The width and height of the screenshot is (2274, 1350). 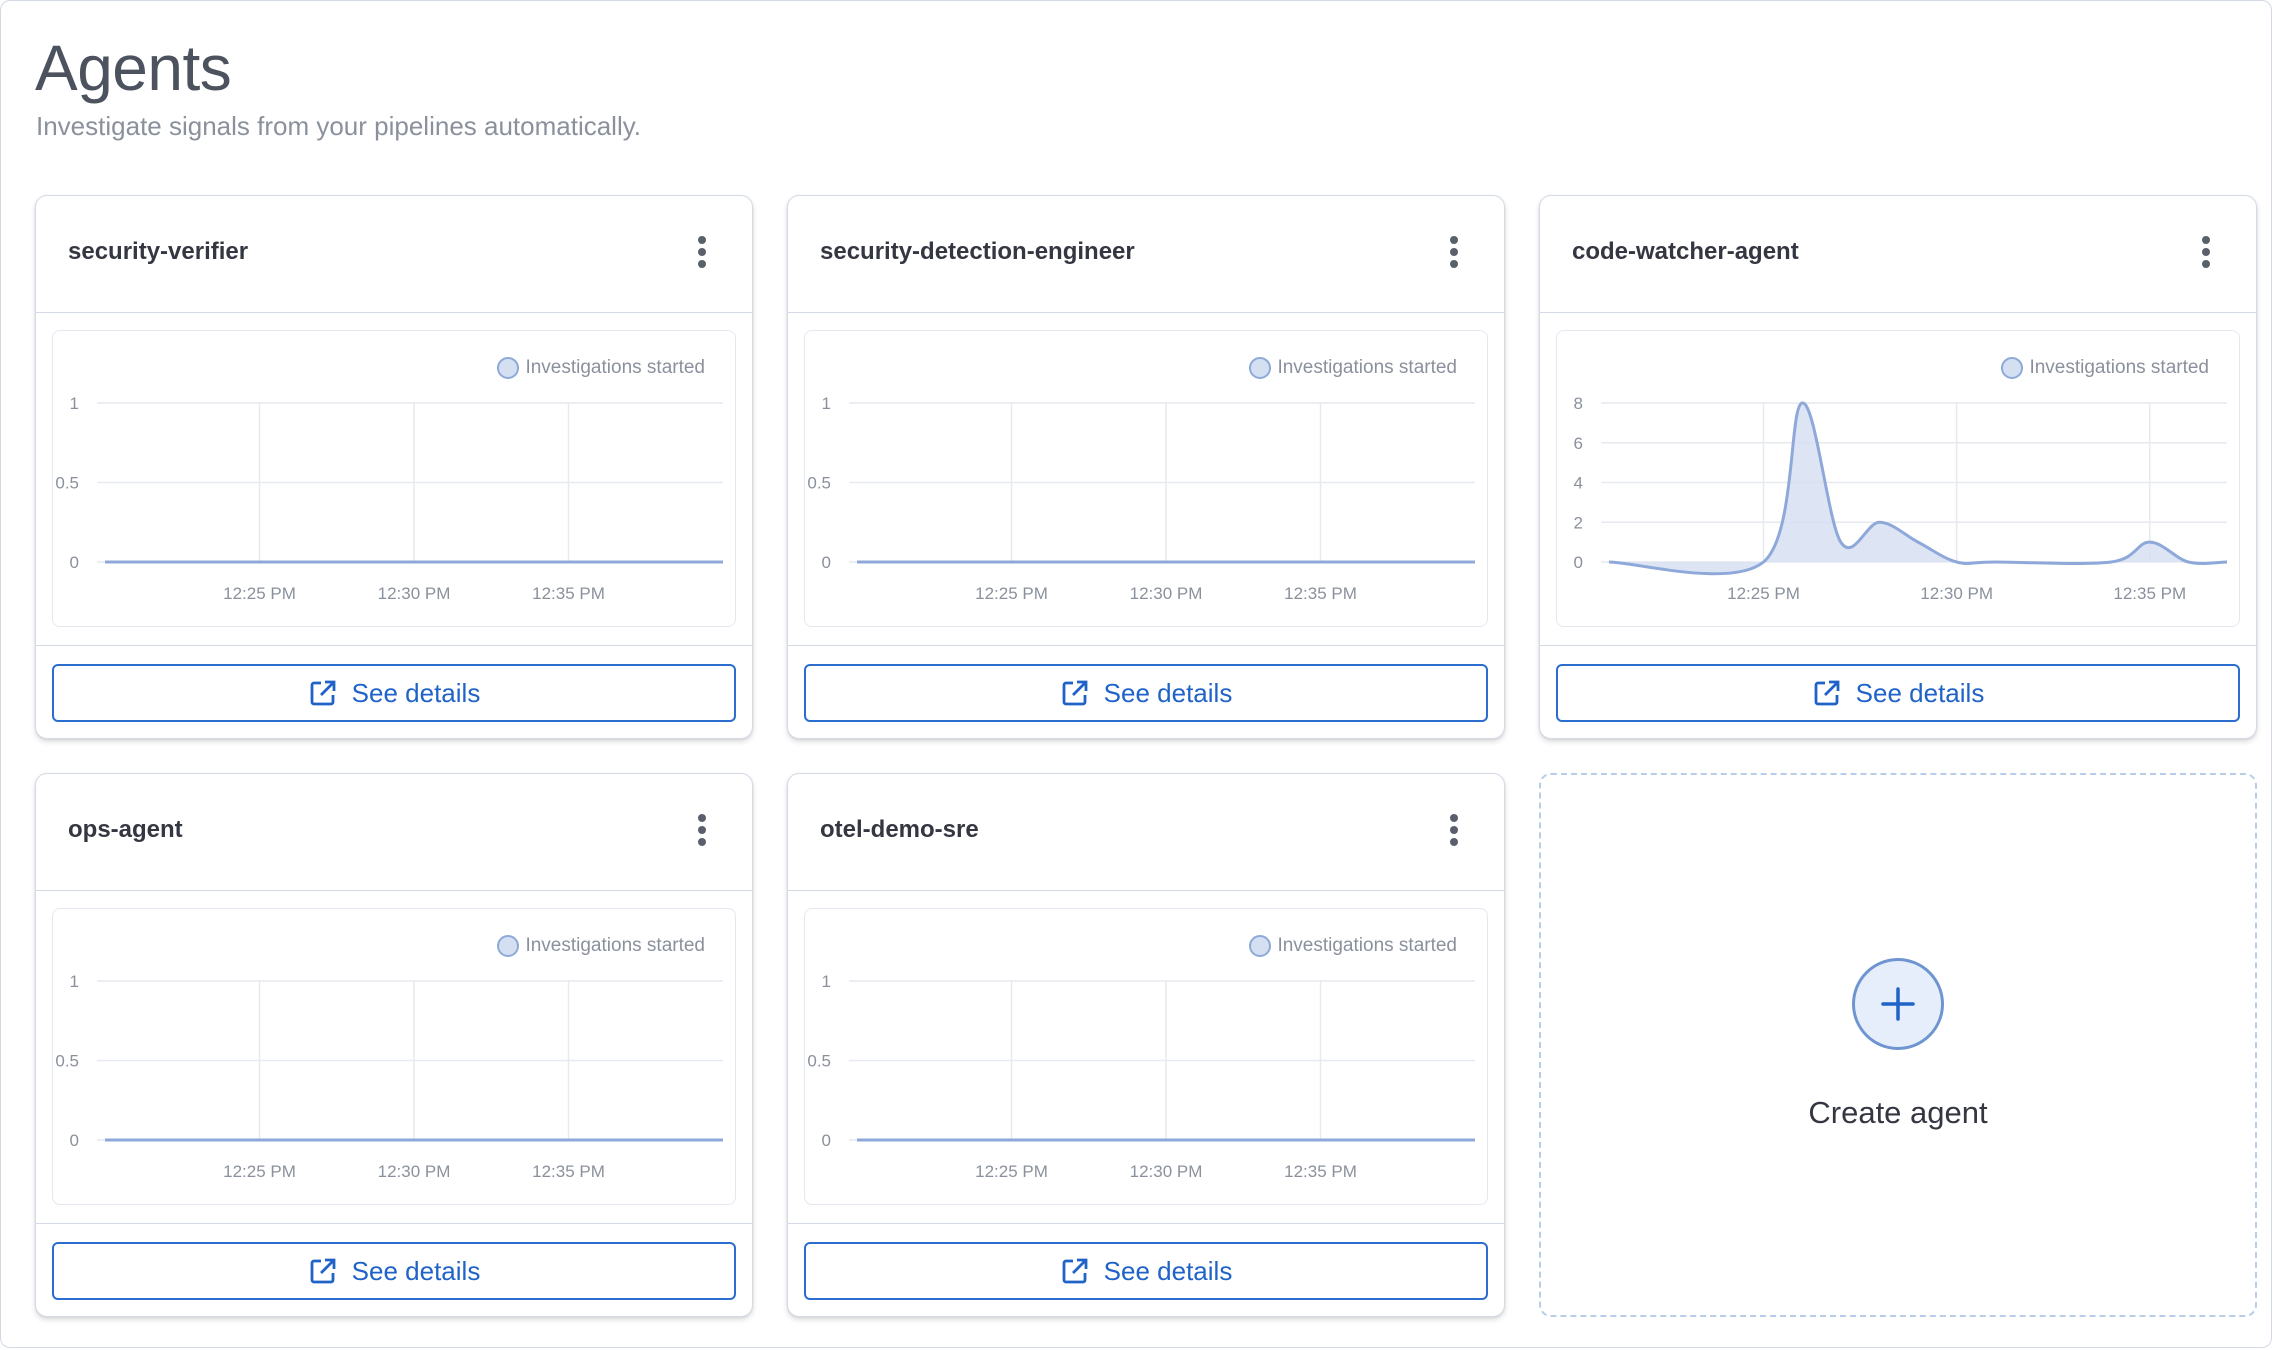 What do you see at coordinates (1146, 254) in the screenshot?
I see `card-header: security-detection-engineer` at bounding box center [1146, 254].